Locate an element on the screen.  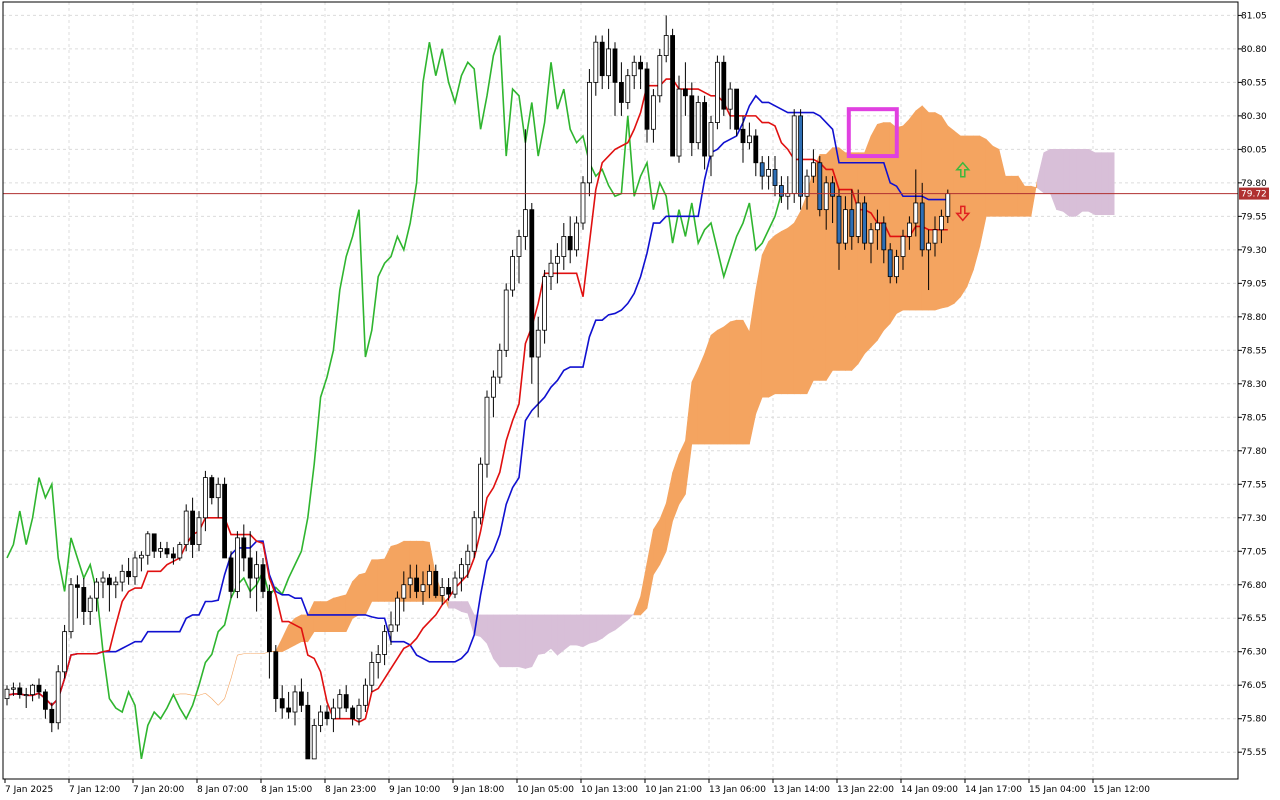
y-tick-label: 77.80 is located at coordinates (1254, 452).